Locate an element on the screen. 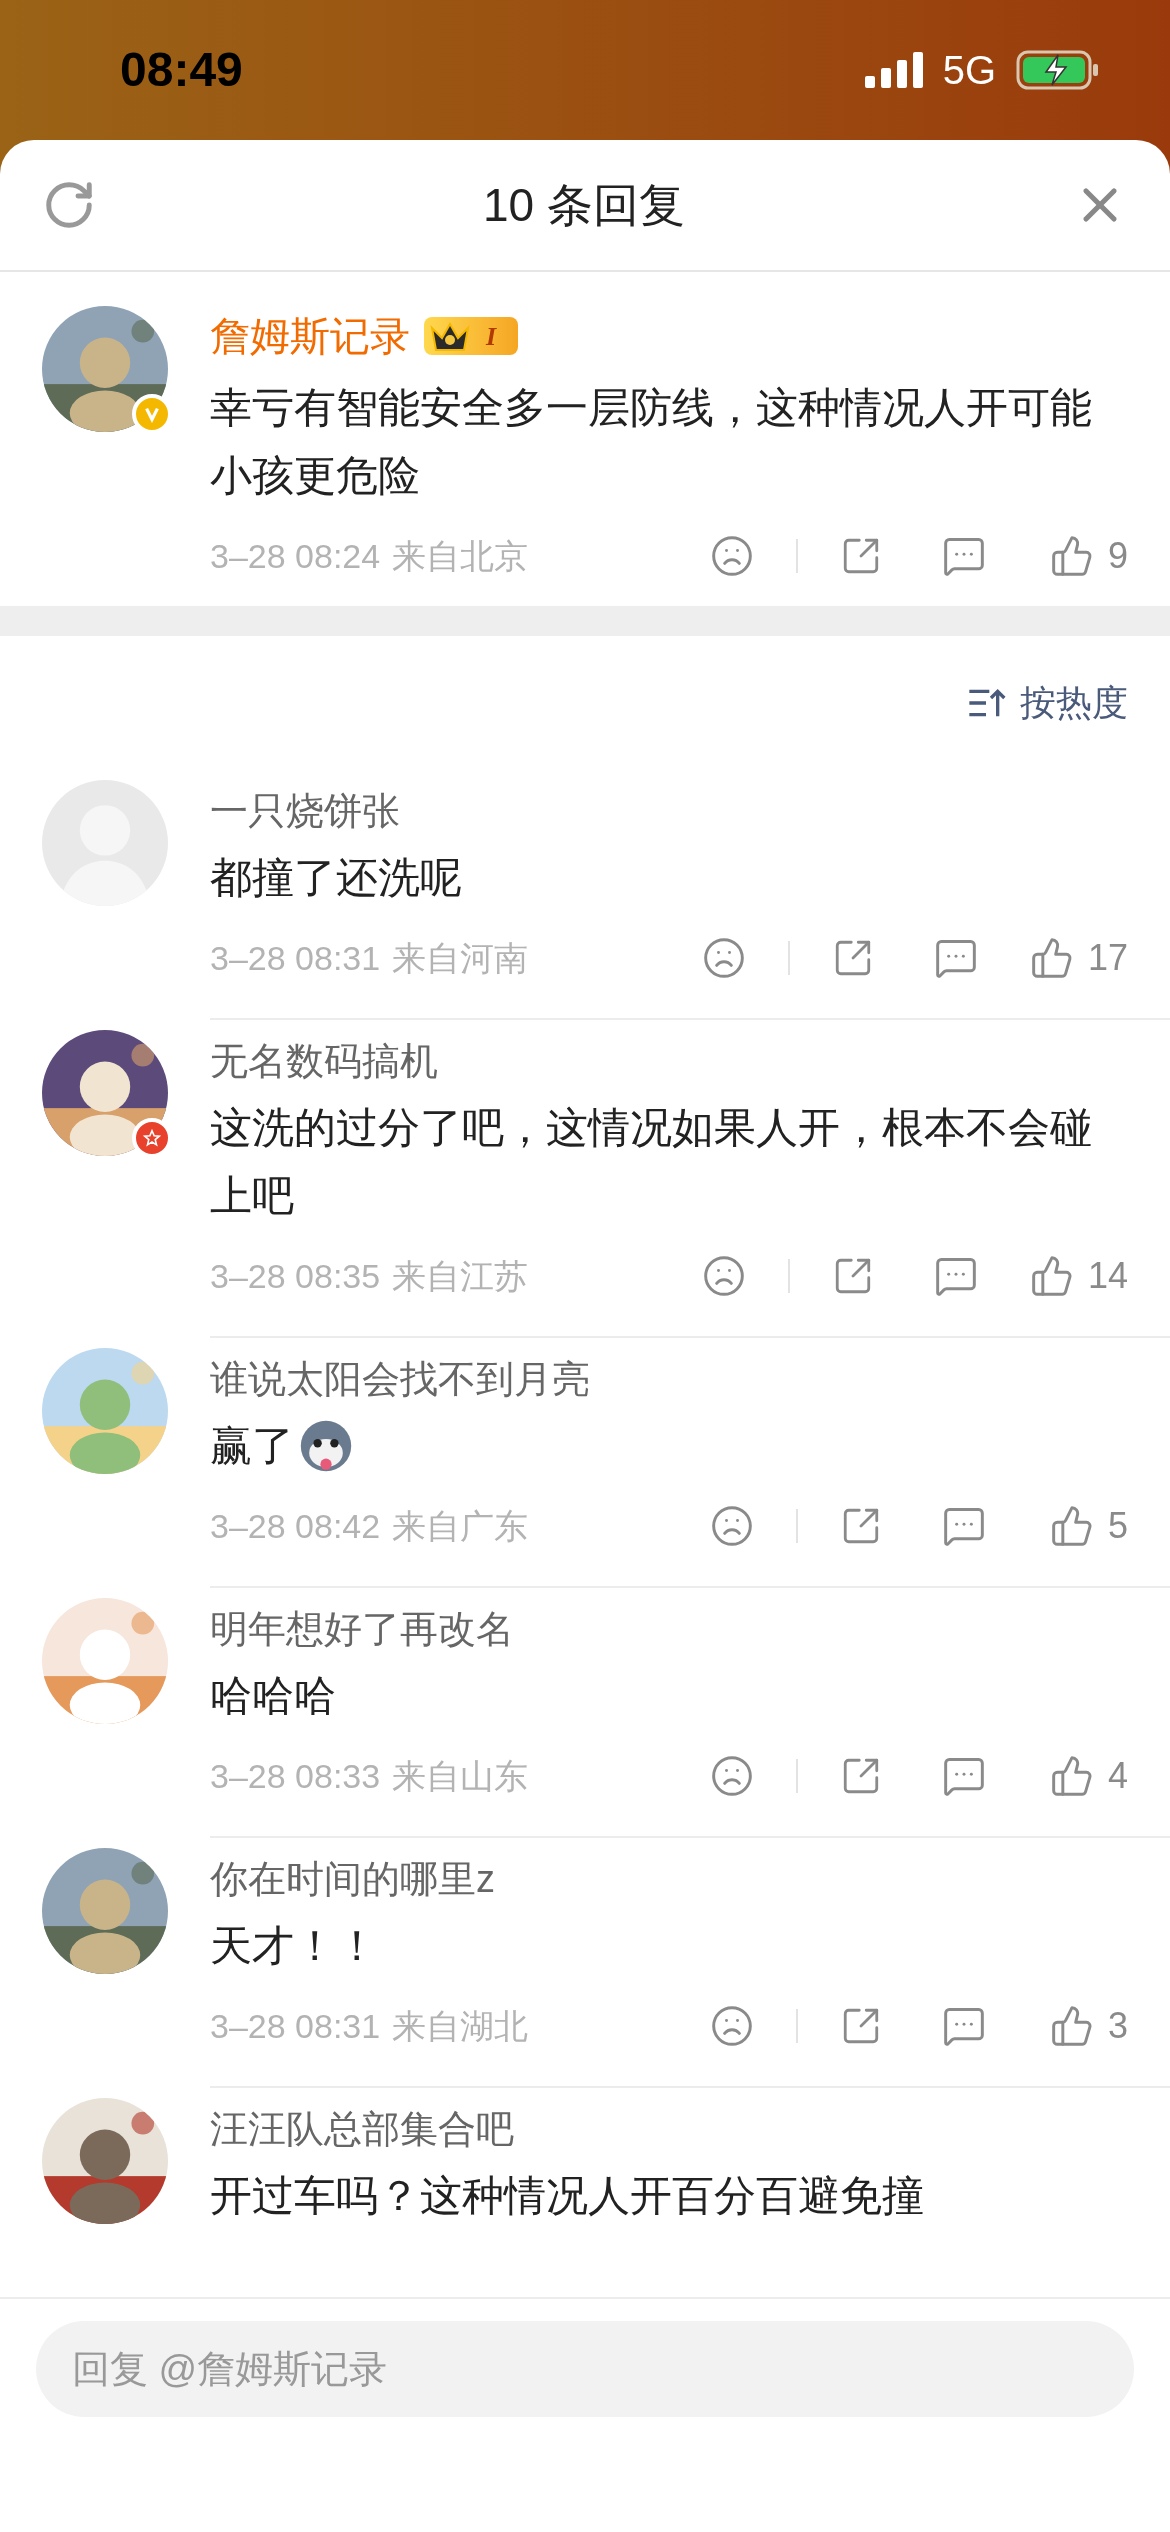 Image resolution: width=1170 pixels, height=2532 pixels. comment-text: 这洗的过分了吧，这情况如果人开，根本不会碰上吧 is located at coordinates (651, 1162).